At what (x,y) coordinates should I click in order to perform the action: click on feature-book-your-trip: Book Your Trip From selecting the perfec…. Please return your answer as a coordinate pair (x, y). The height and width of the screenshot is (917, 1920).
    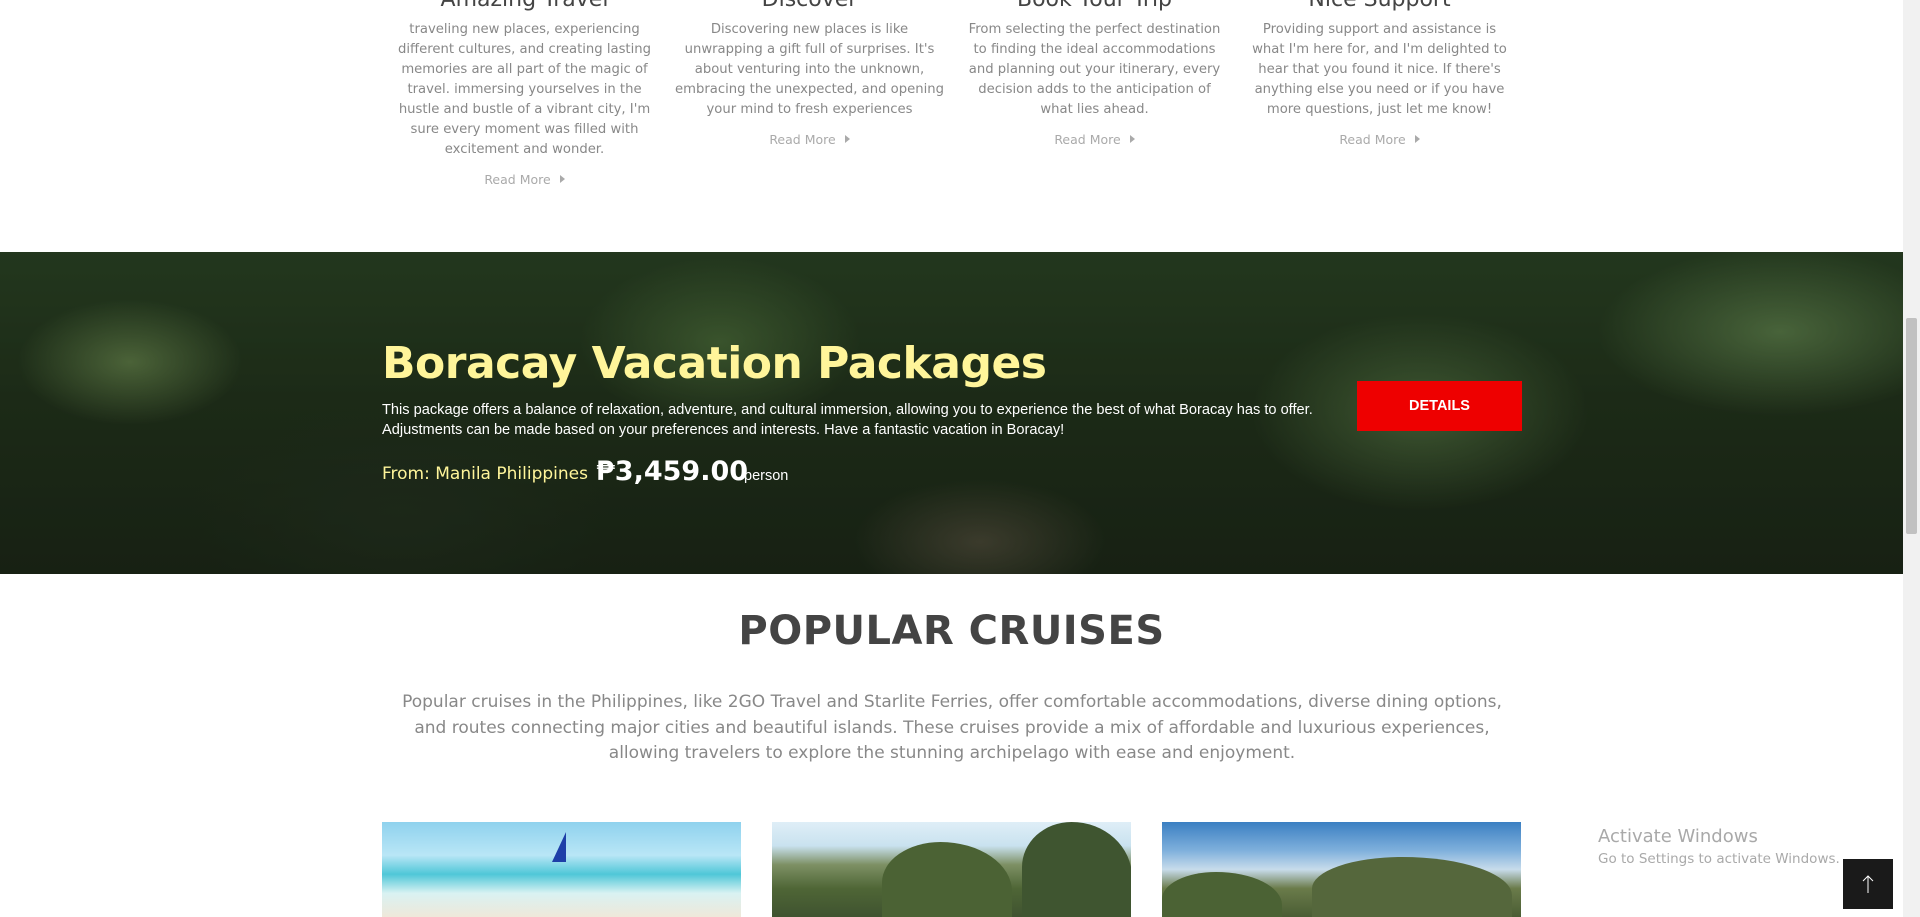
    Looking at the image, I should click on (1094, 119).